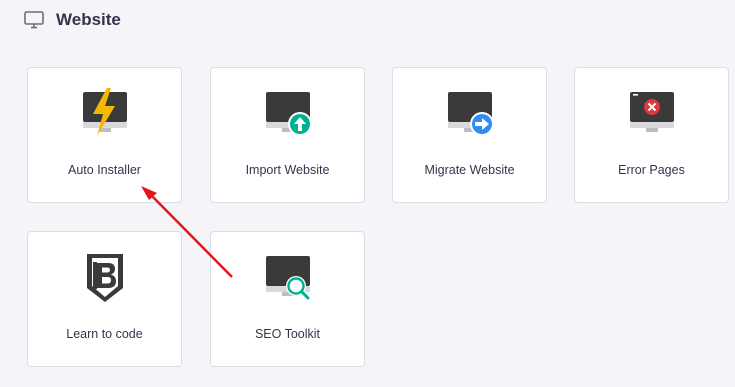 The height and width of the screenshot is (387, 735). Describe the element at coordinates (34, 20) in the screenshot. I see `monitor-icon` at that location.